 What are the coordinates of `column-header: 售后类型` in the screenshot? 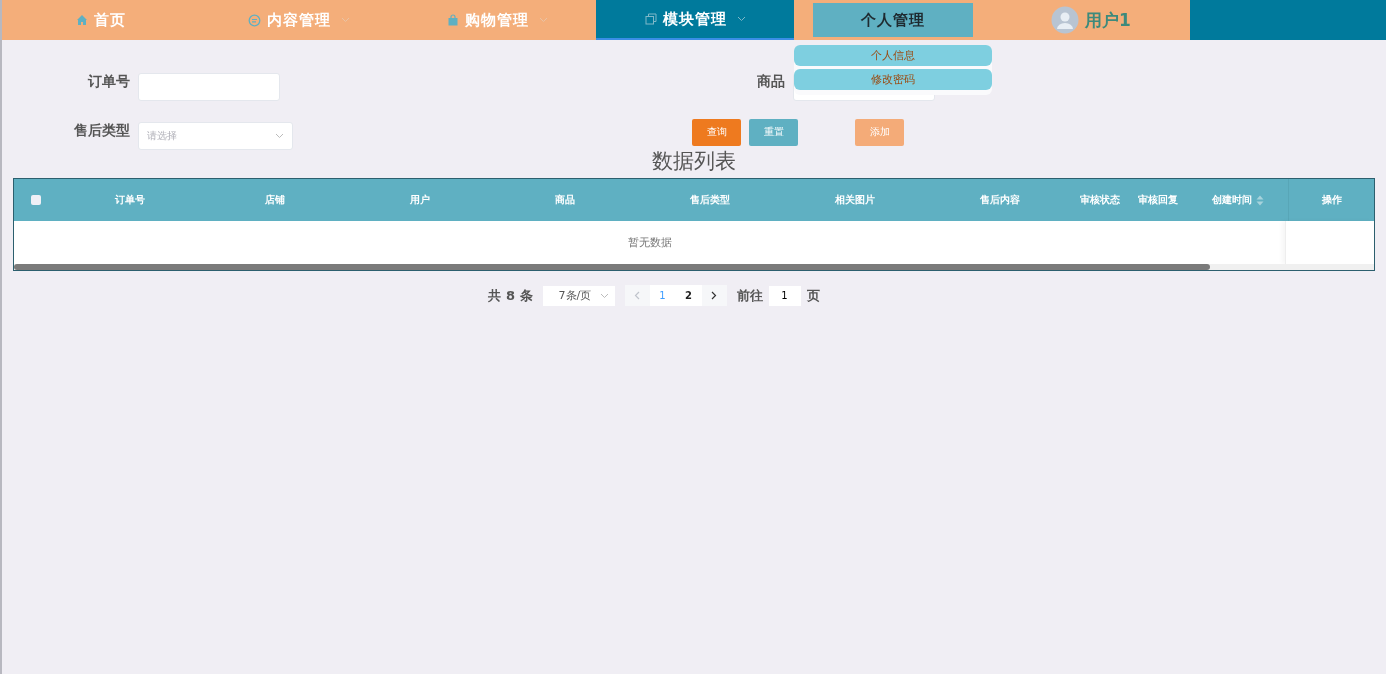 It's located at (709, 200).